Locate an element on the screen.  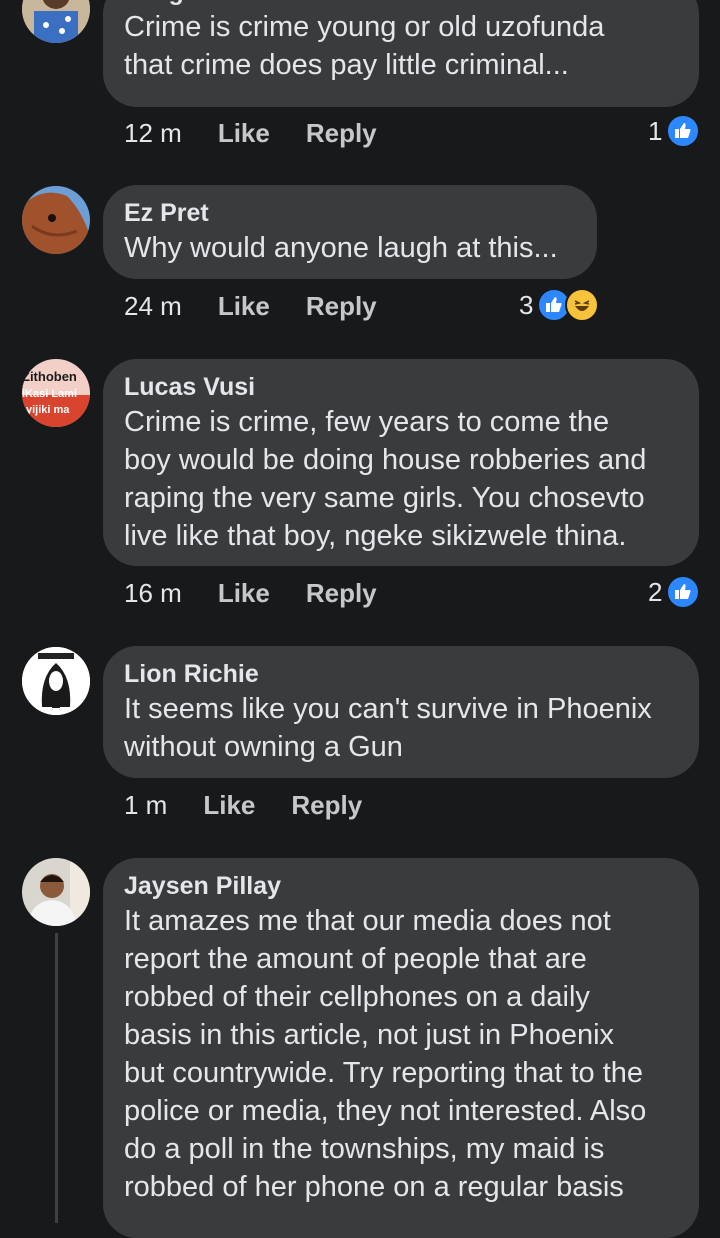
comment-time: 1 m is located at coordinates (146, 805).